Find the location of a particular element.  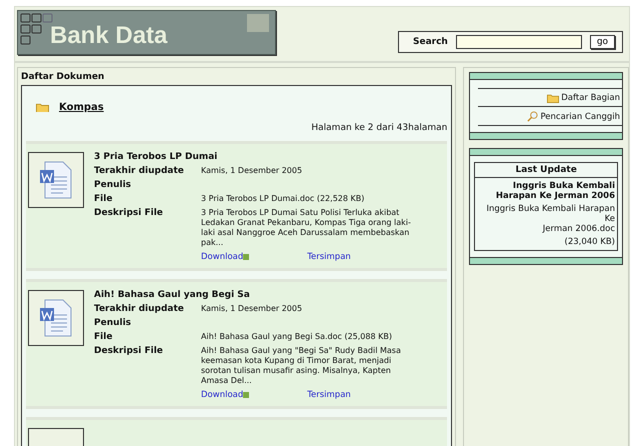

search-label: Search is located at coordinates (430, 42).